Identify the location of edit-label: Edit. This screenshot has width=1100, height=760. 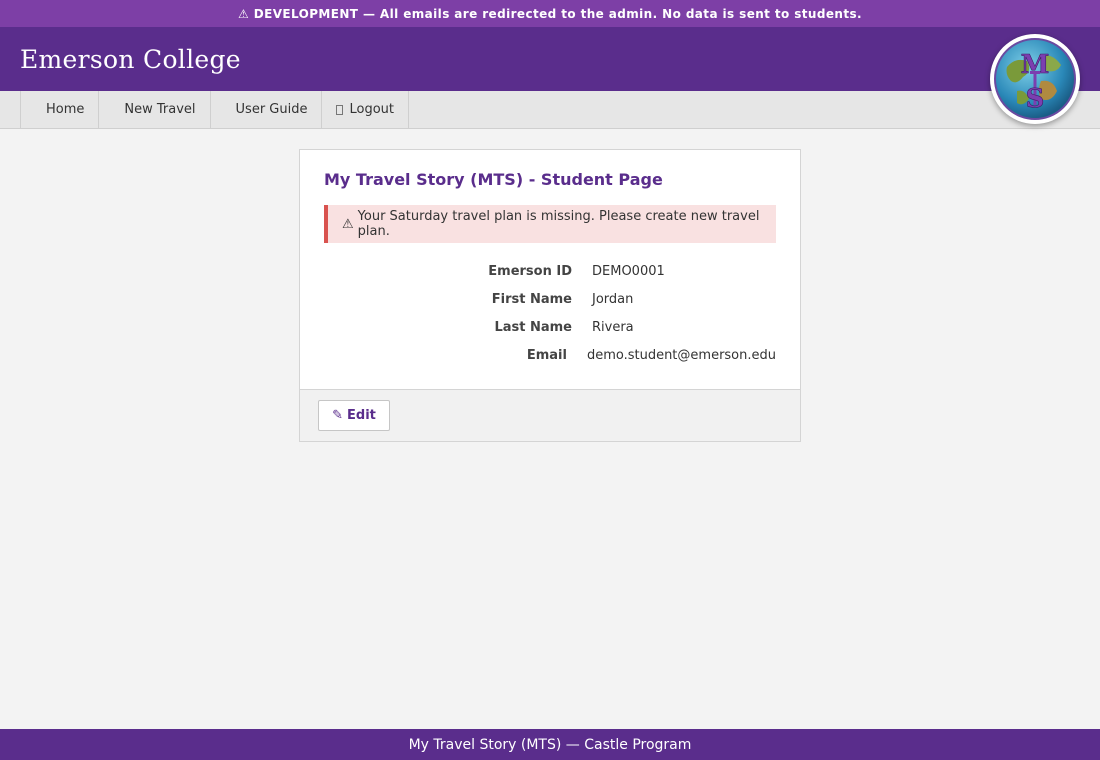
(361, 415).